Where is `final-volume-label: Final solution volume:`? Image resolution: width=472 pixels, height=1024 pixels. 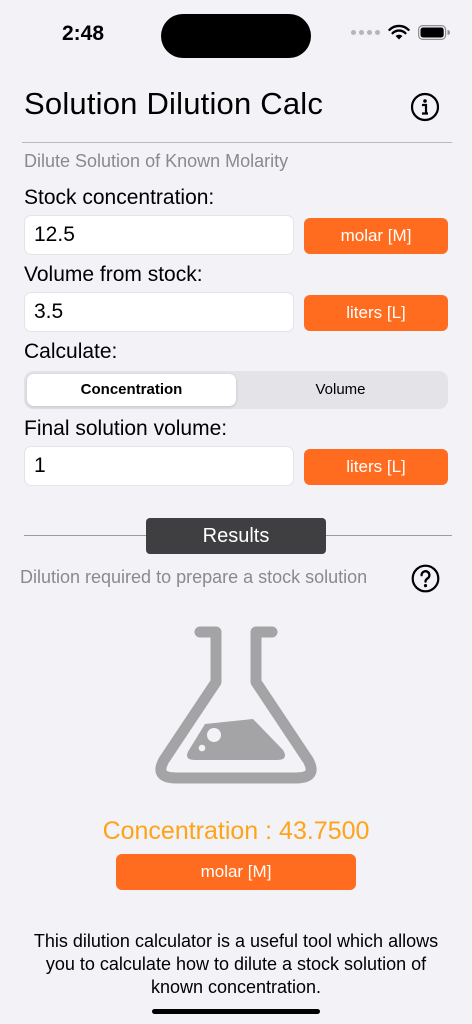 final-volume-label: Final solution volume: is located at coordinates (126, 428).